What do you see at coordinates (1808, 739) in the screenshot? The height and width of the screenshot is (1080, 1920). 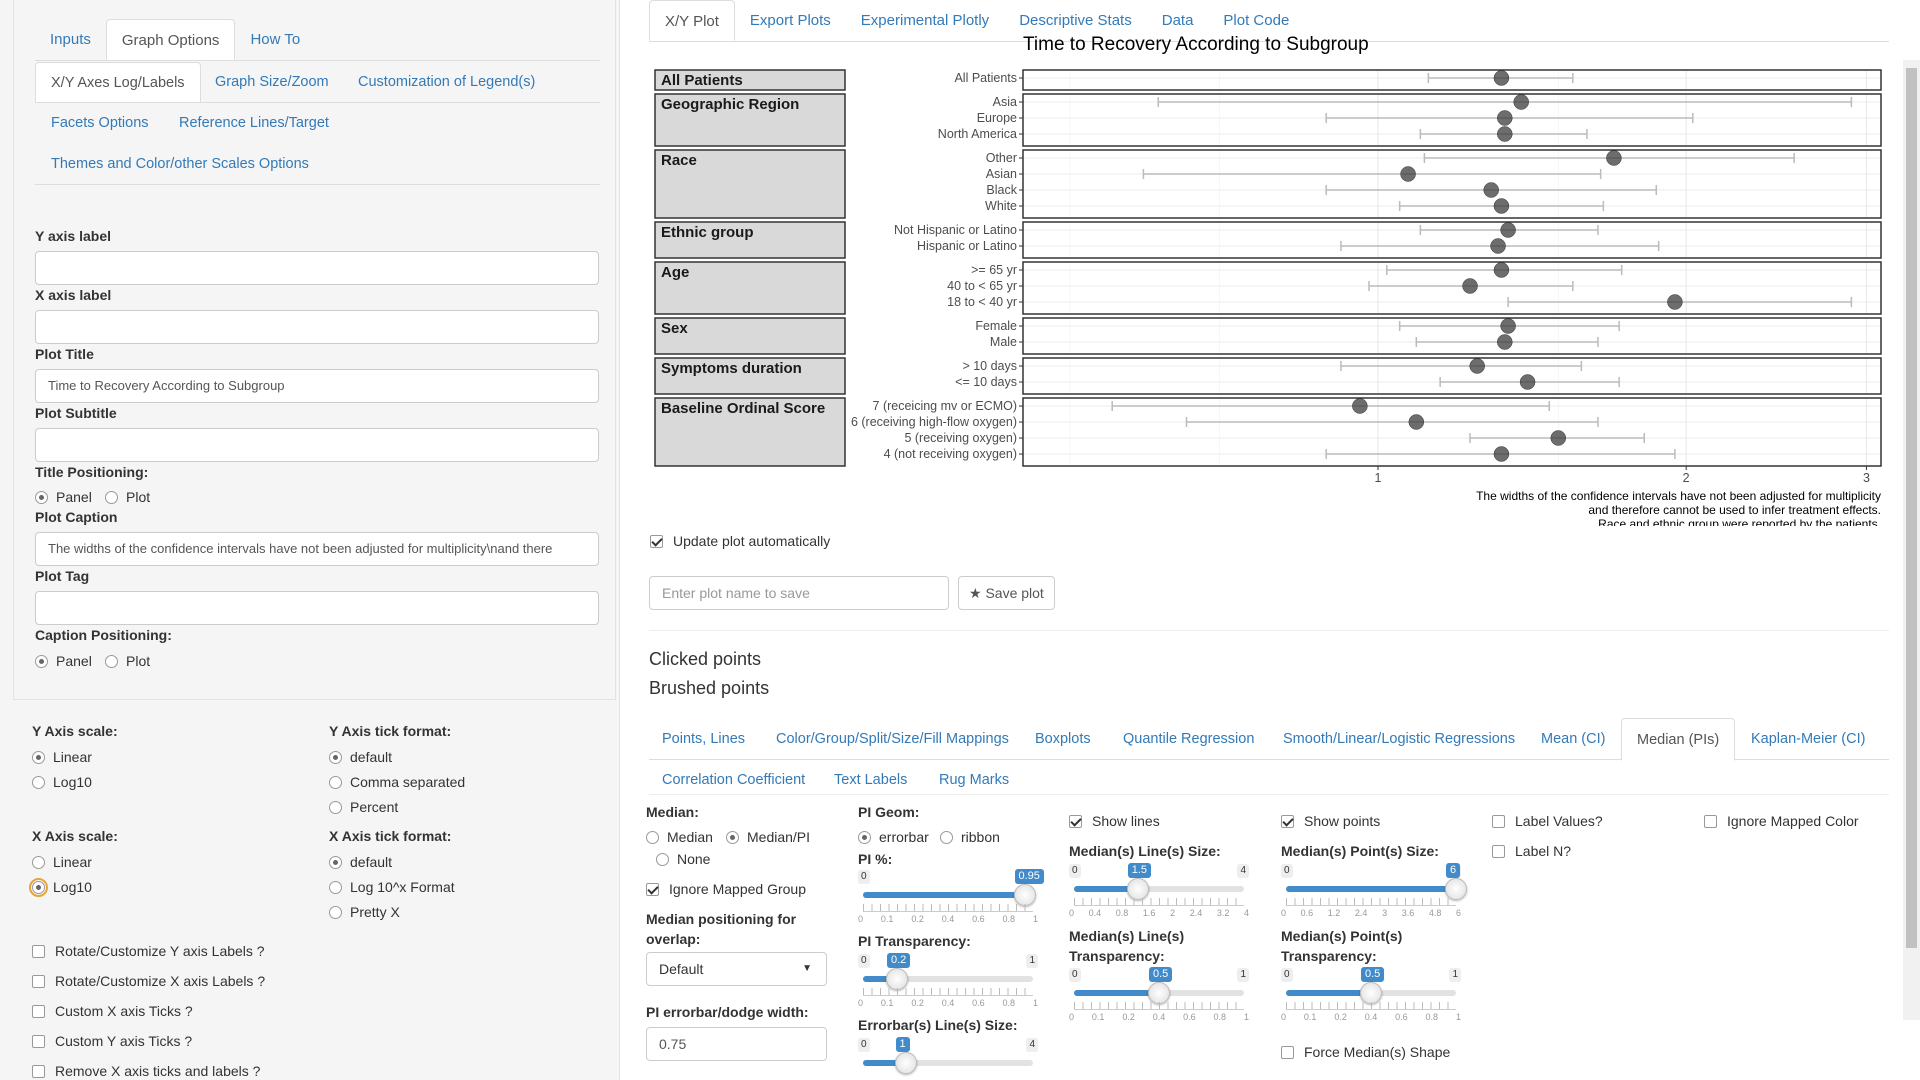 I see `opt-tab-kaplan-meier: Kaplan-Meier (CI)` at bounding box center [1808, 739].